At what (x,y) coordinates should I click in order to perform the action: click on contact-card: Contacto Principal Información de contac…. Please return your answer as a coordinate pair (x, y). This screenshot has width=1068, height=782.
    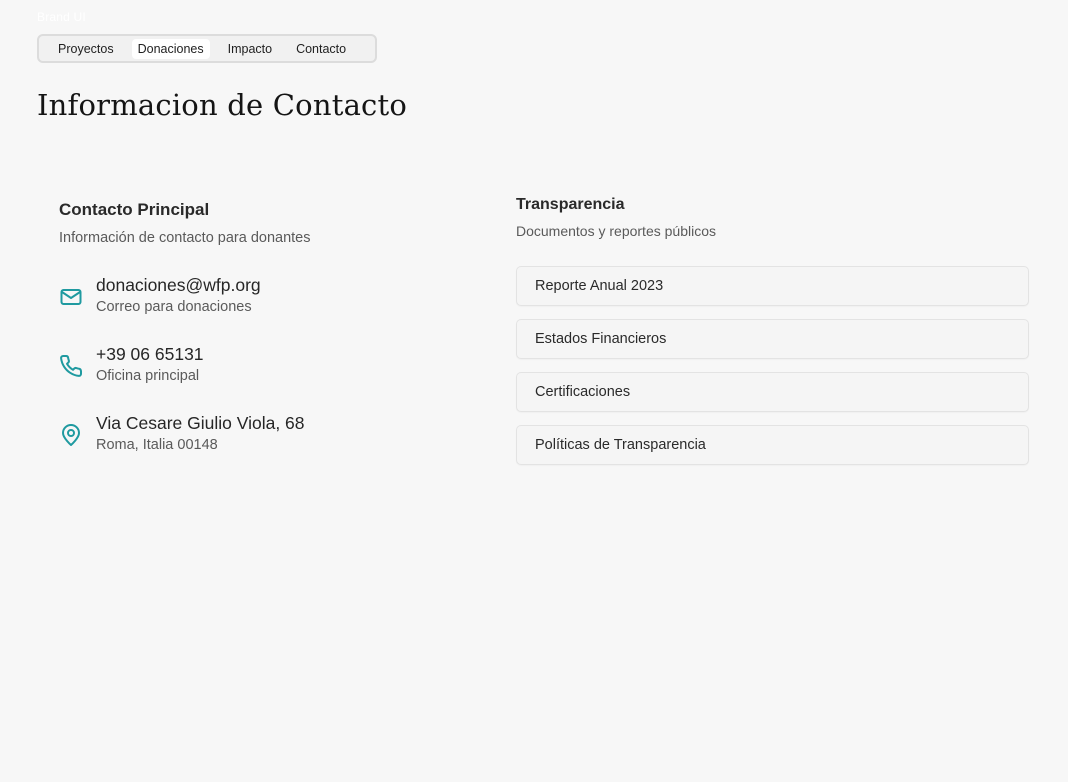
    Looking at the image, I should click on (269, 340).